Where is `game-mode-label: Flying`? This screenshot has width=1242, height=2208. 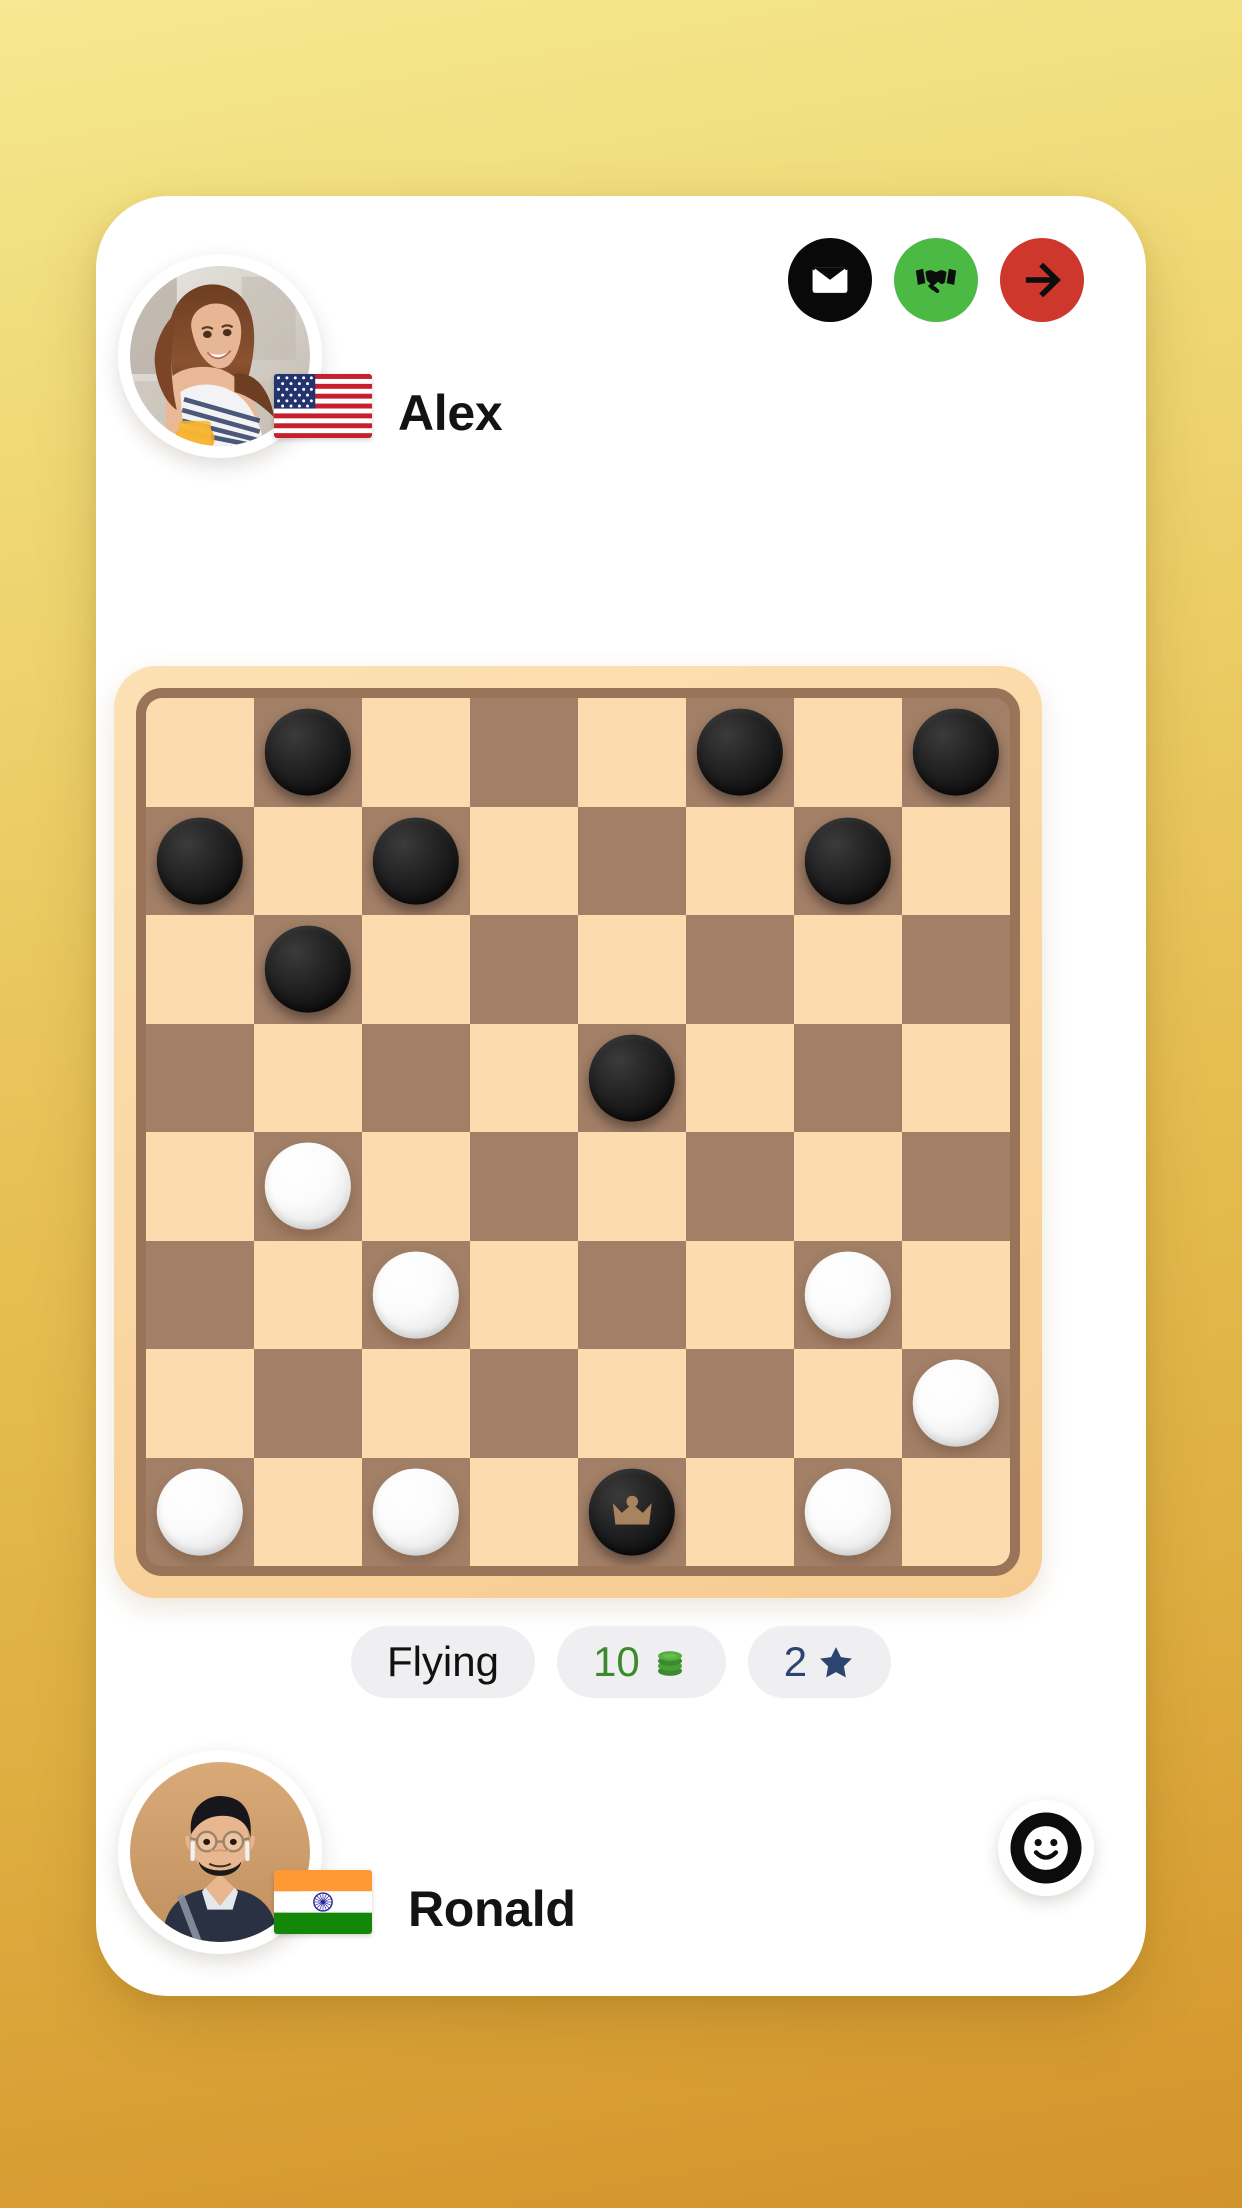 game-mode-label: Flying is located at coordinates (442, 1661).